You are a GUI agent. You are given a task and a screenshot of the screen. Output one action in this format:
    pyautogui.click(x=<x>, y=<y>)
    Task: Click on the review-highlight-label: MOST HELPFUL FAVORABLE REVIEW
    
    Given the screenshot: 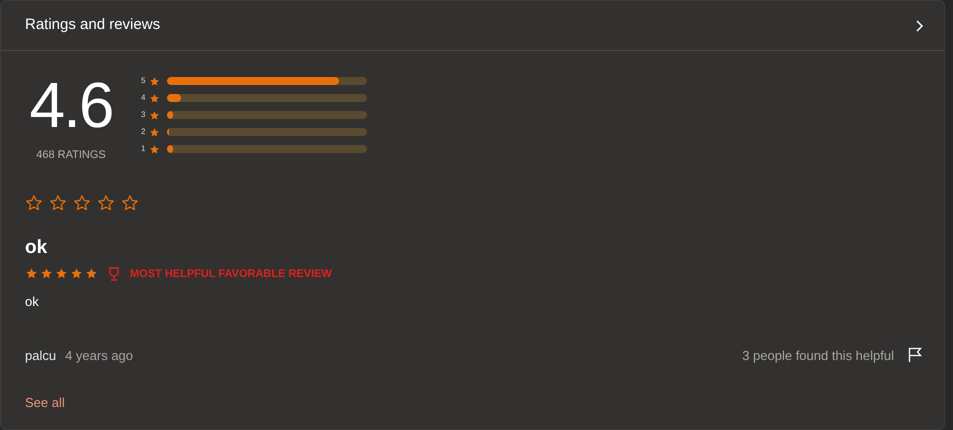 What is the action you would take?
    pyautogui.click(x=231, y=274)
    